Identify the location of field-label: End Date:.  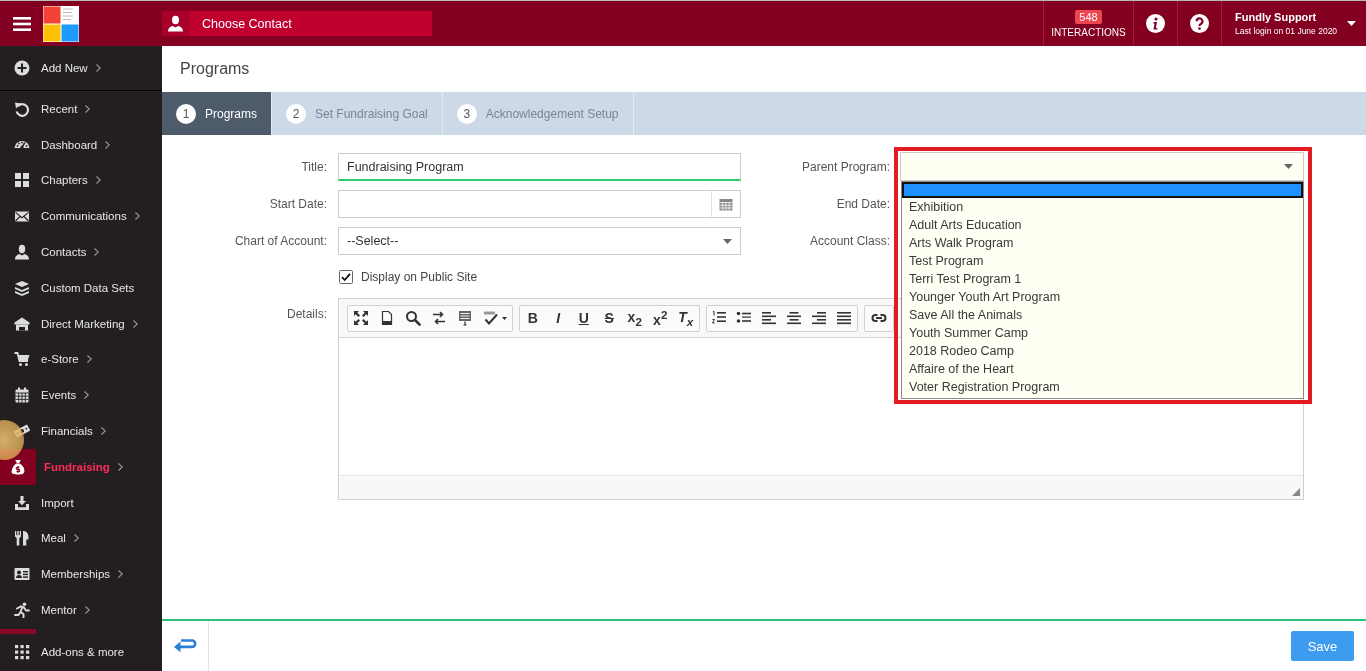
(863, 204).